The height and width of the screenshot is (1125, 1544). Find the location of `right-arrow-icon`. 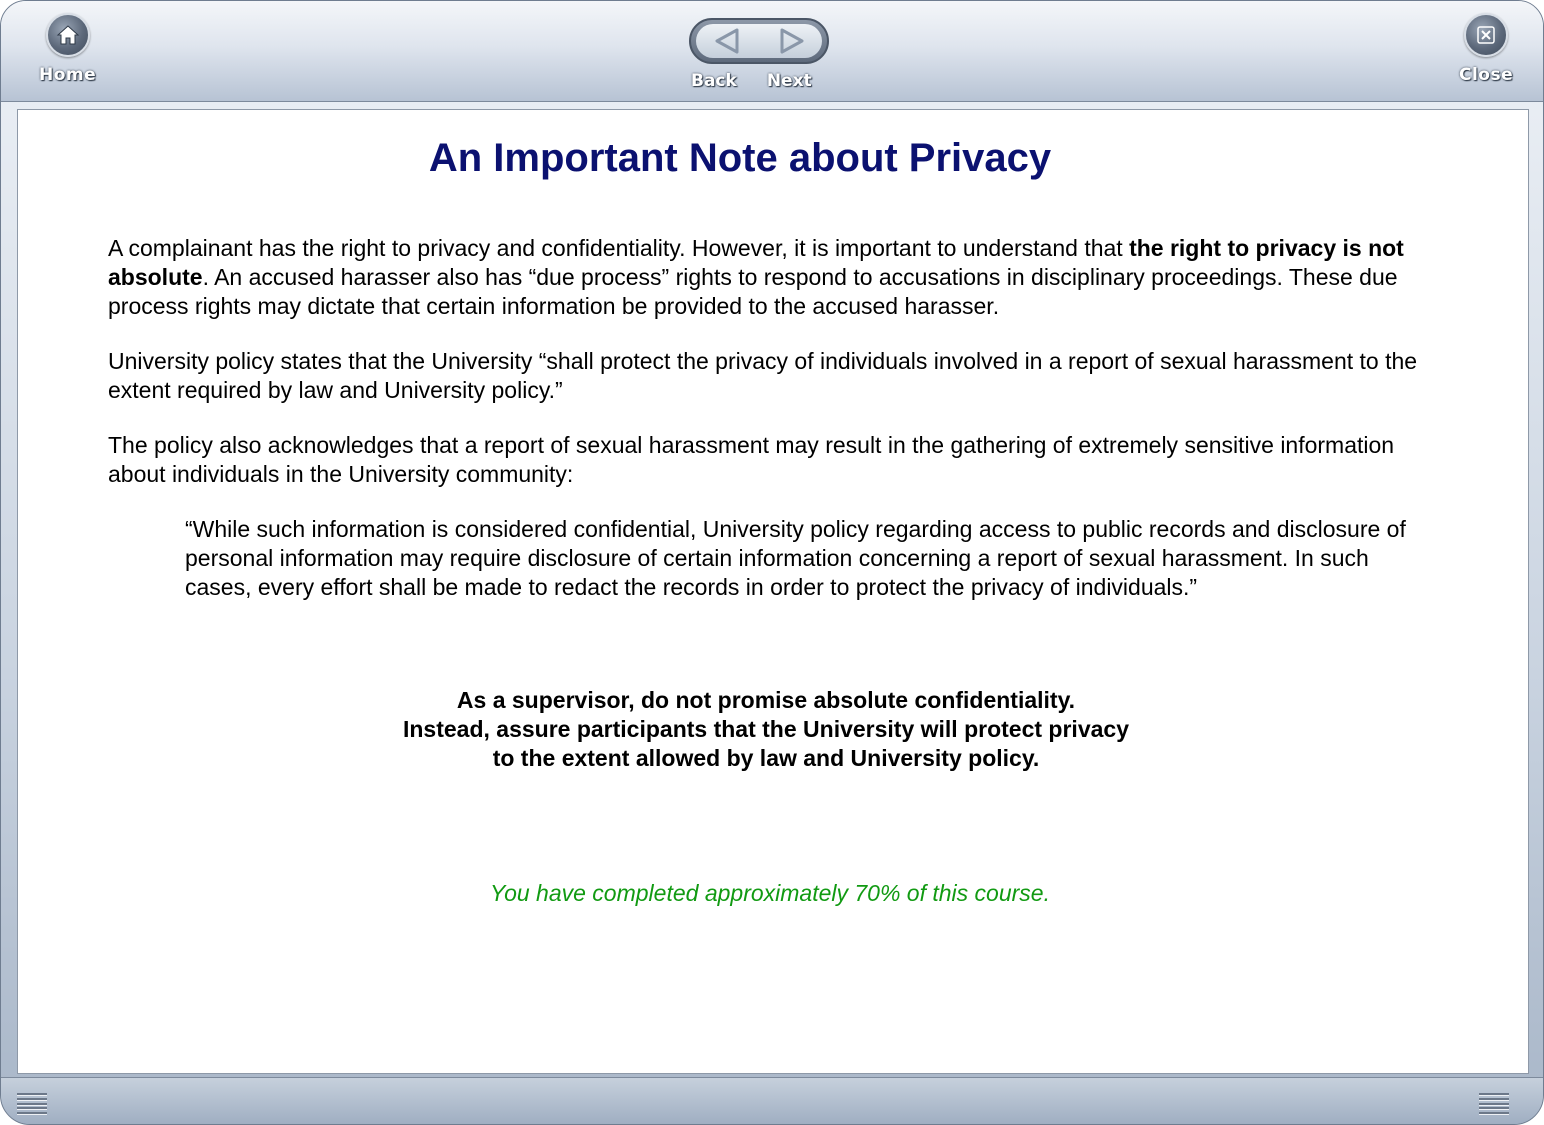

right-arrow-icon is located at coordinates (791, 41).